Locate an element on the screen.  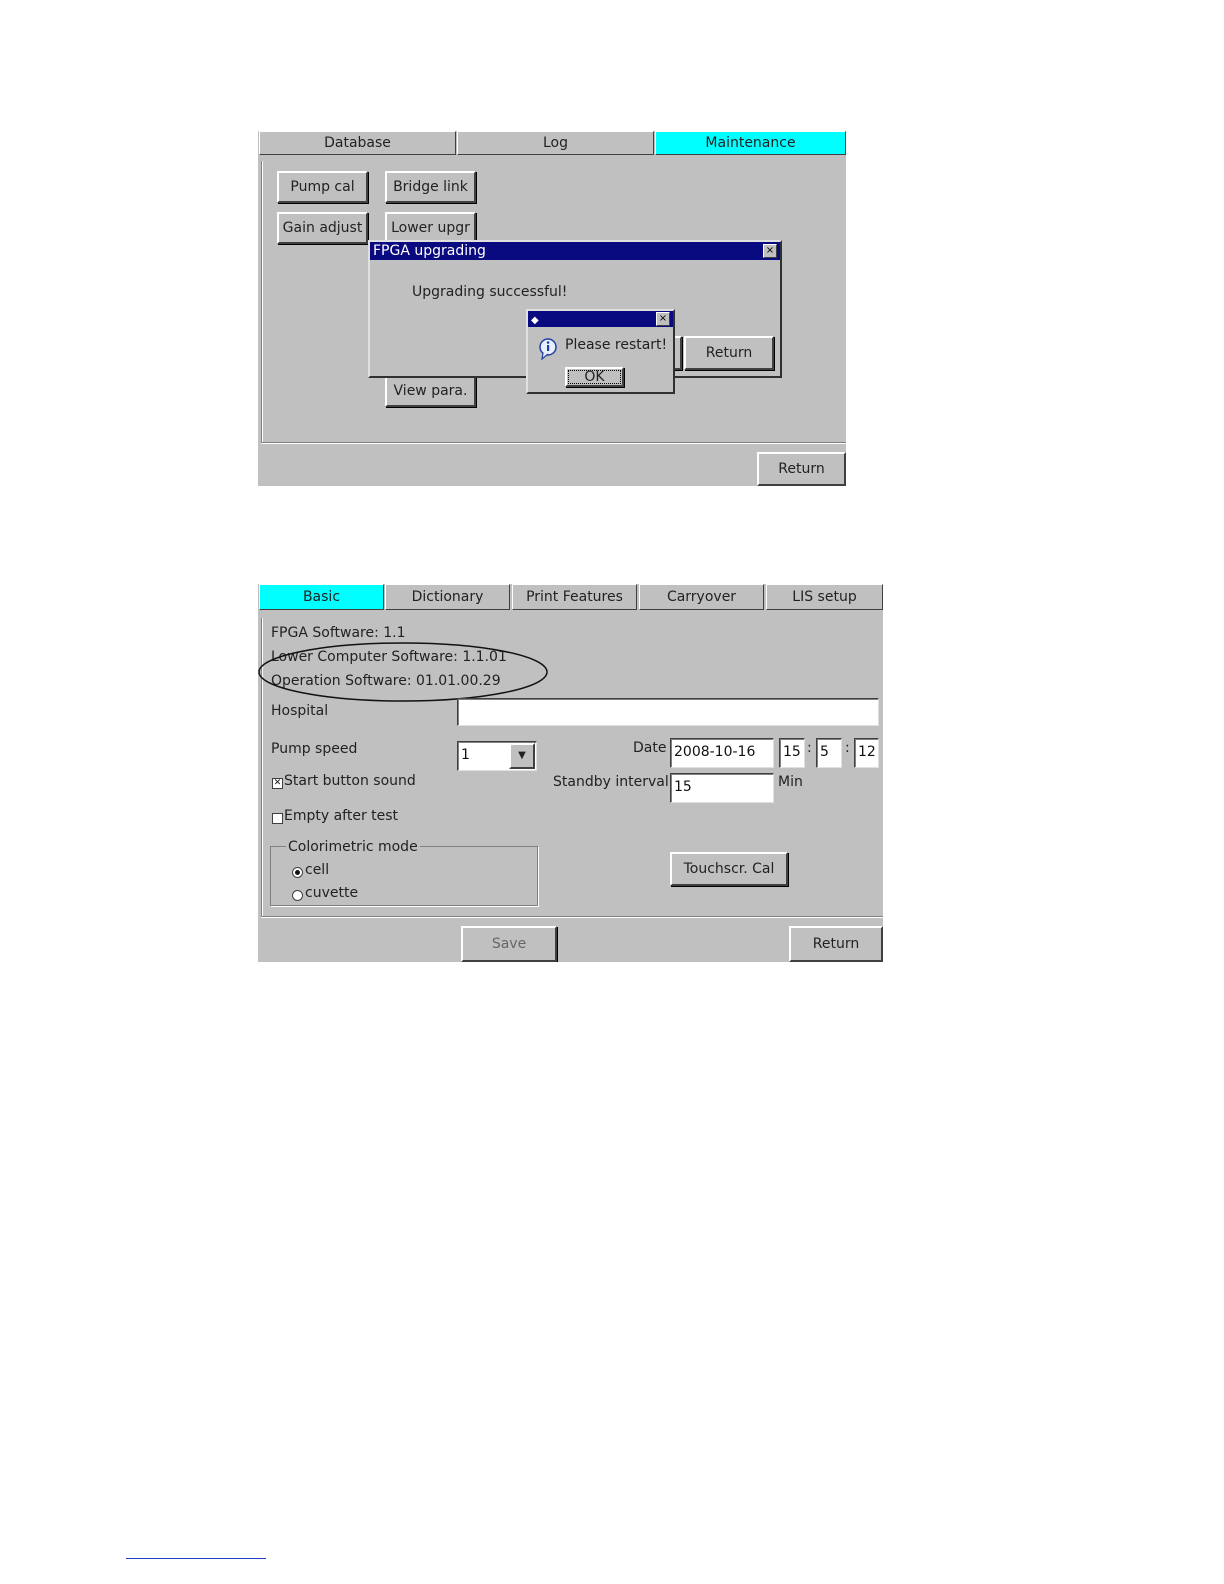
pump-speed-select: 1 ▼ is located at coordinates (497, 756).